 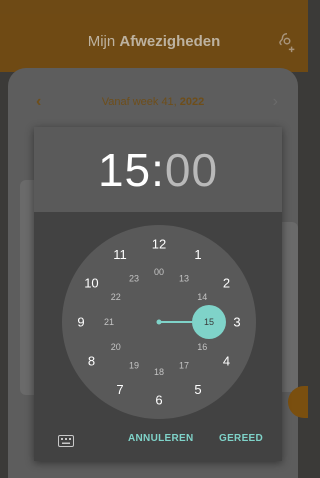 I want to click on clock-hour-inner: 21, so click(x=109, y=322).